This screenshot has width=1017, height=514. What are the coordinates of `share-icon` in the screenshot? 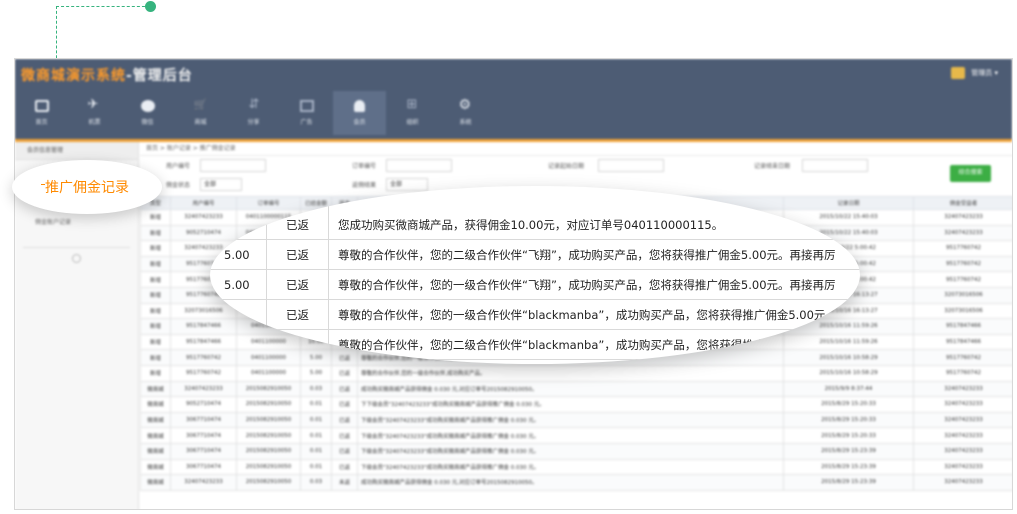 It's located at (254, 104).